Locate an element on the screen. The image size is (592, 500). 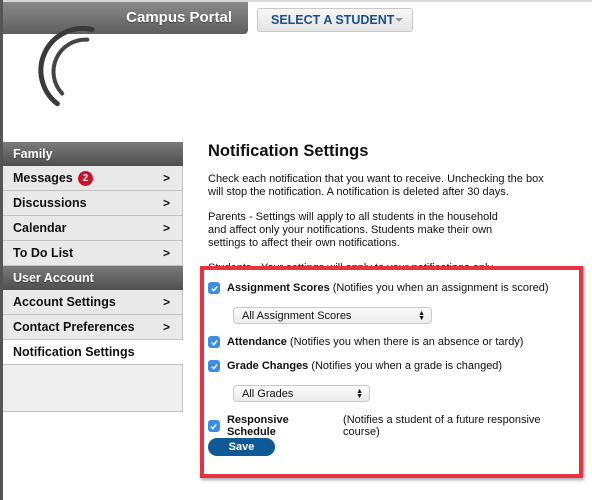
app-title: Campus Portal is located at coordinates (179, 17).